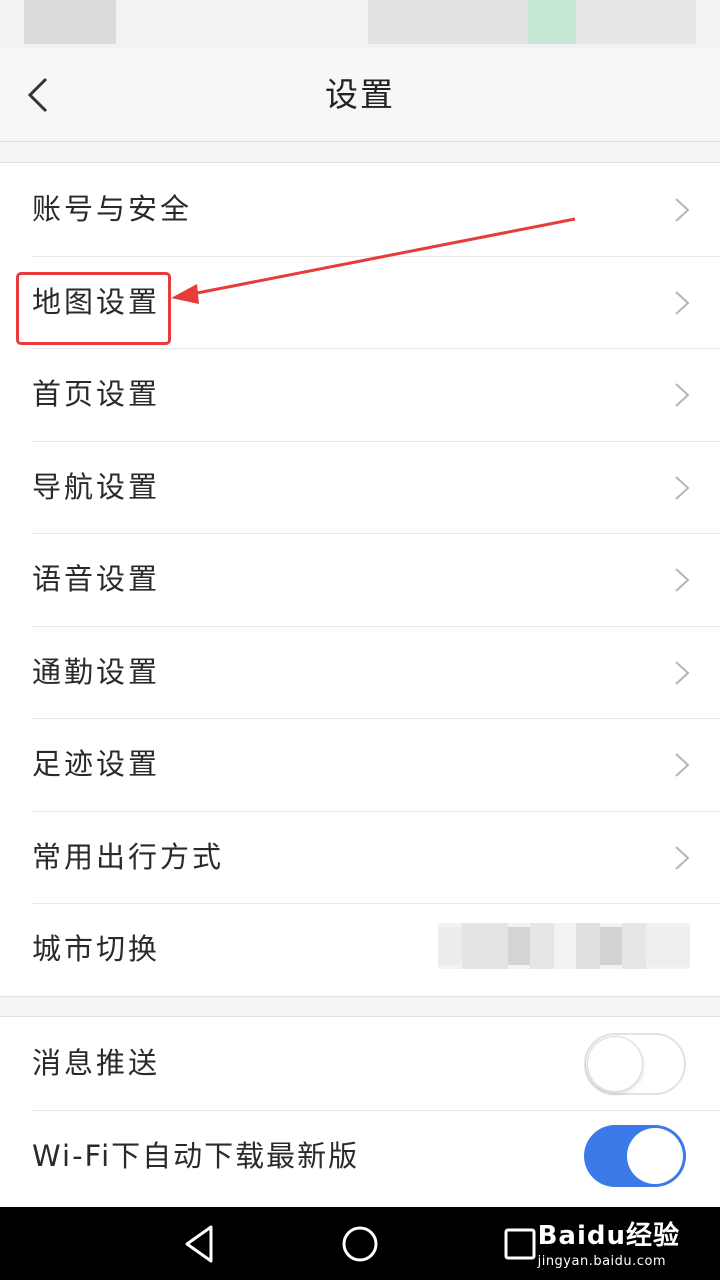 The image size is (720, 1280). I want to click on back-arrow-icon, so click(37, 95).